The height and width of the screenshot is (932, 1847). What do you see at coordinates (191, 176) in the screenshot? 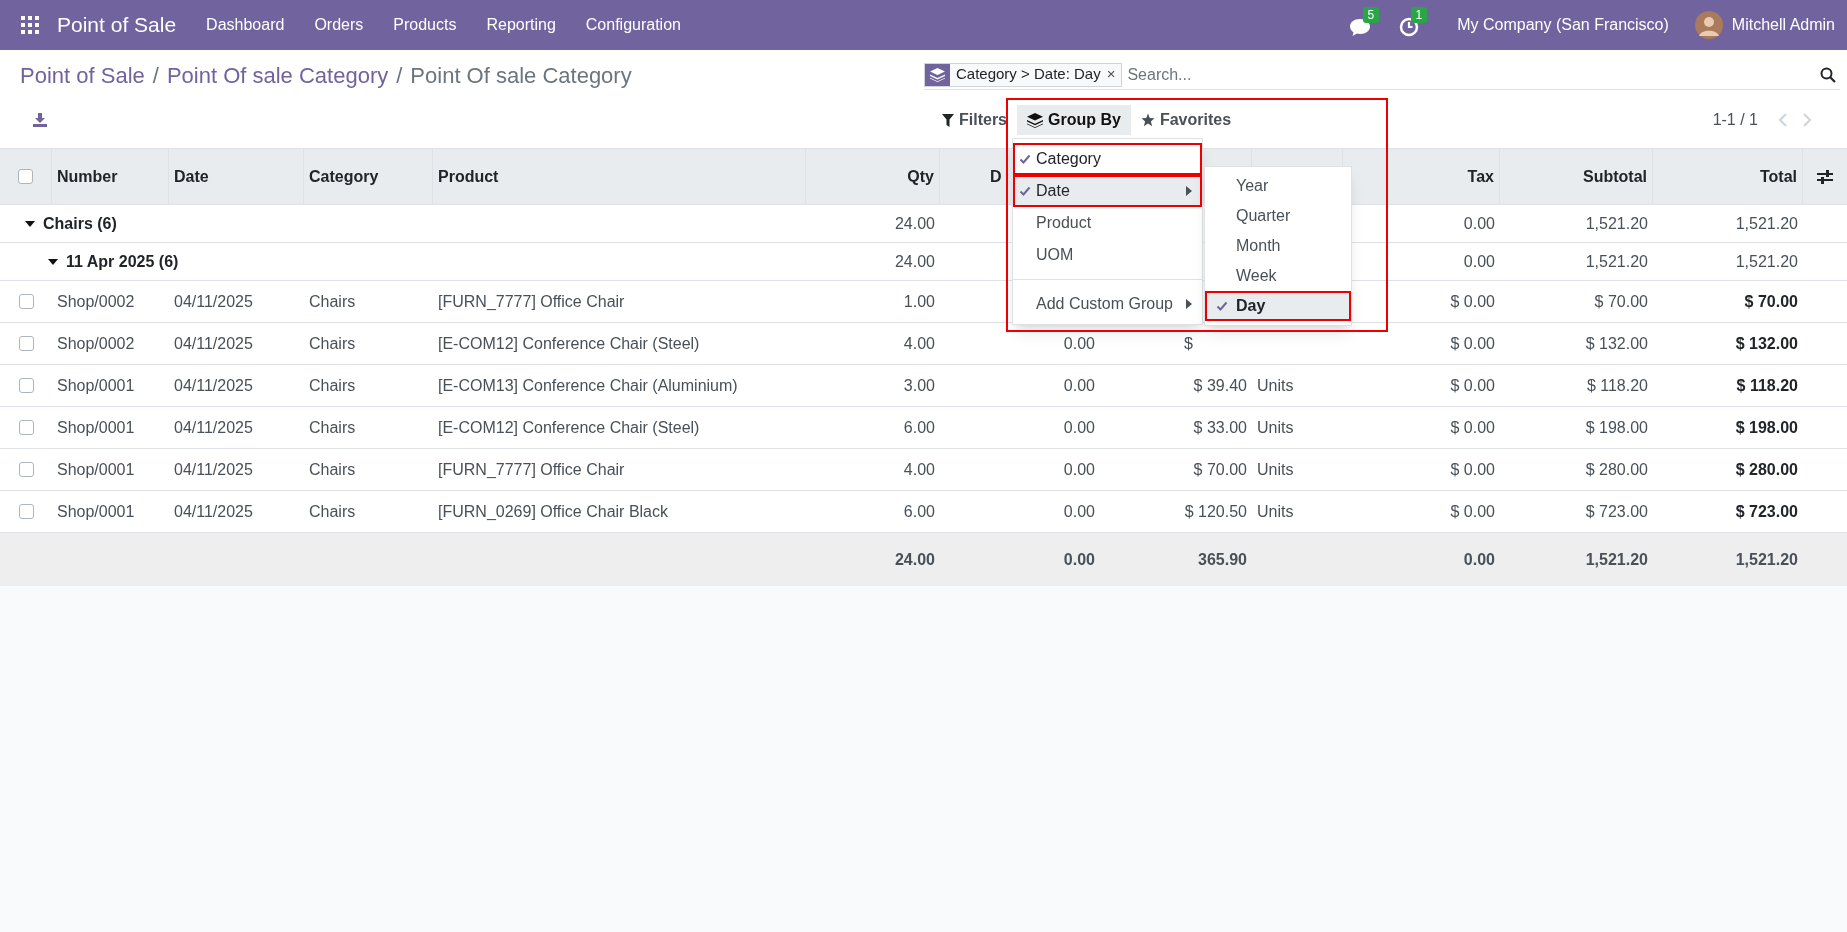
I see `column-header: Date` at bounding box center [191, 176].